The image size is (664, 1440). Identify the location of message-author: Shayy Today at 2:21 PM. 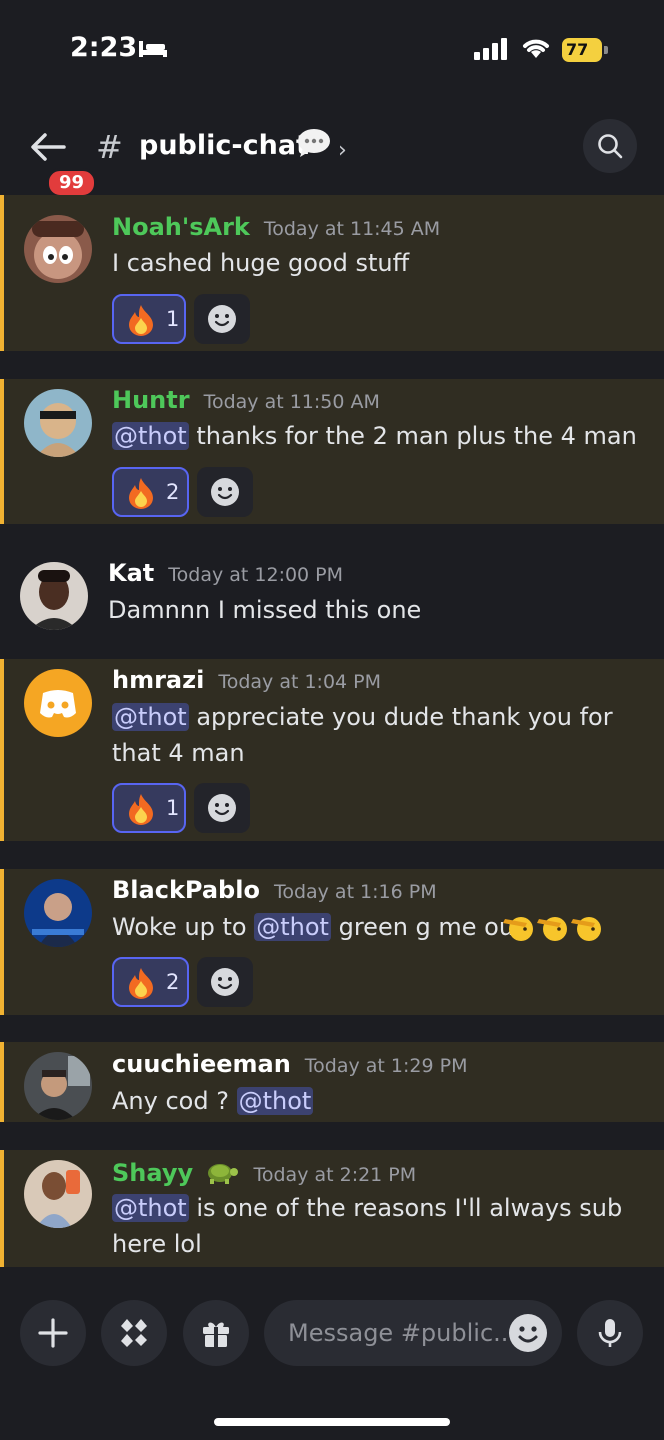
(264, 1172).